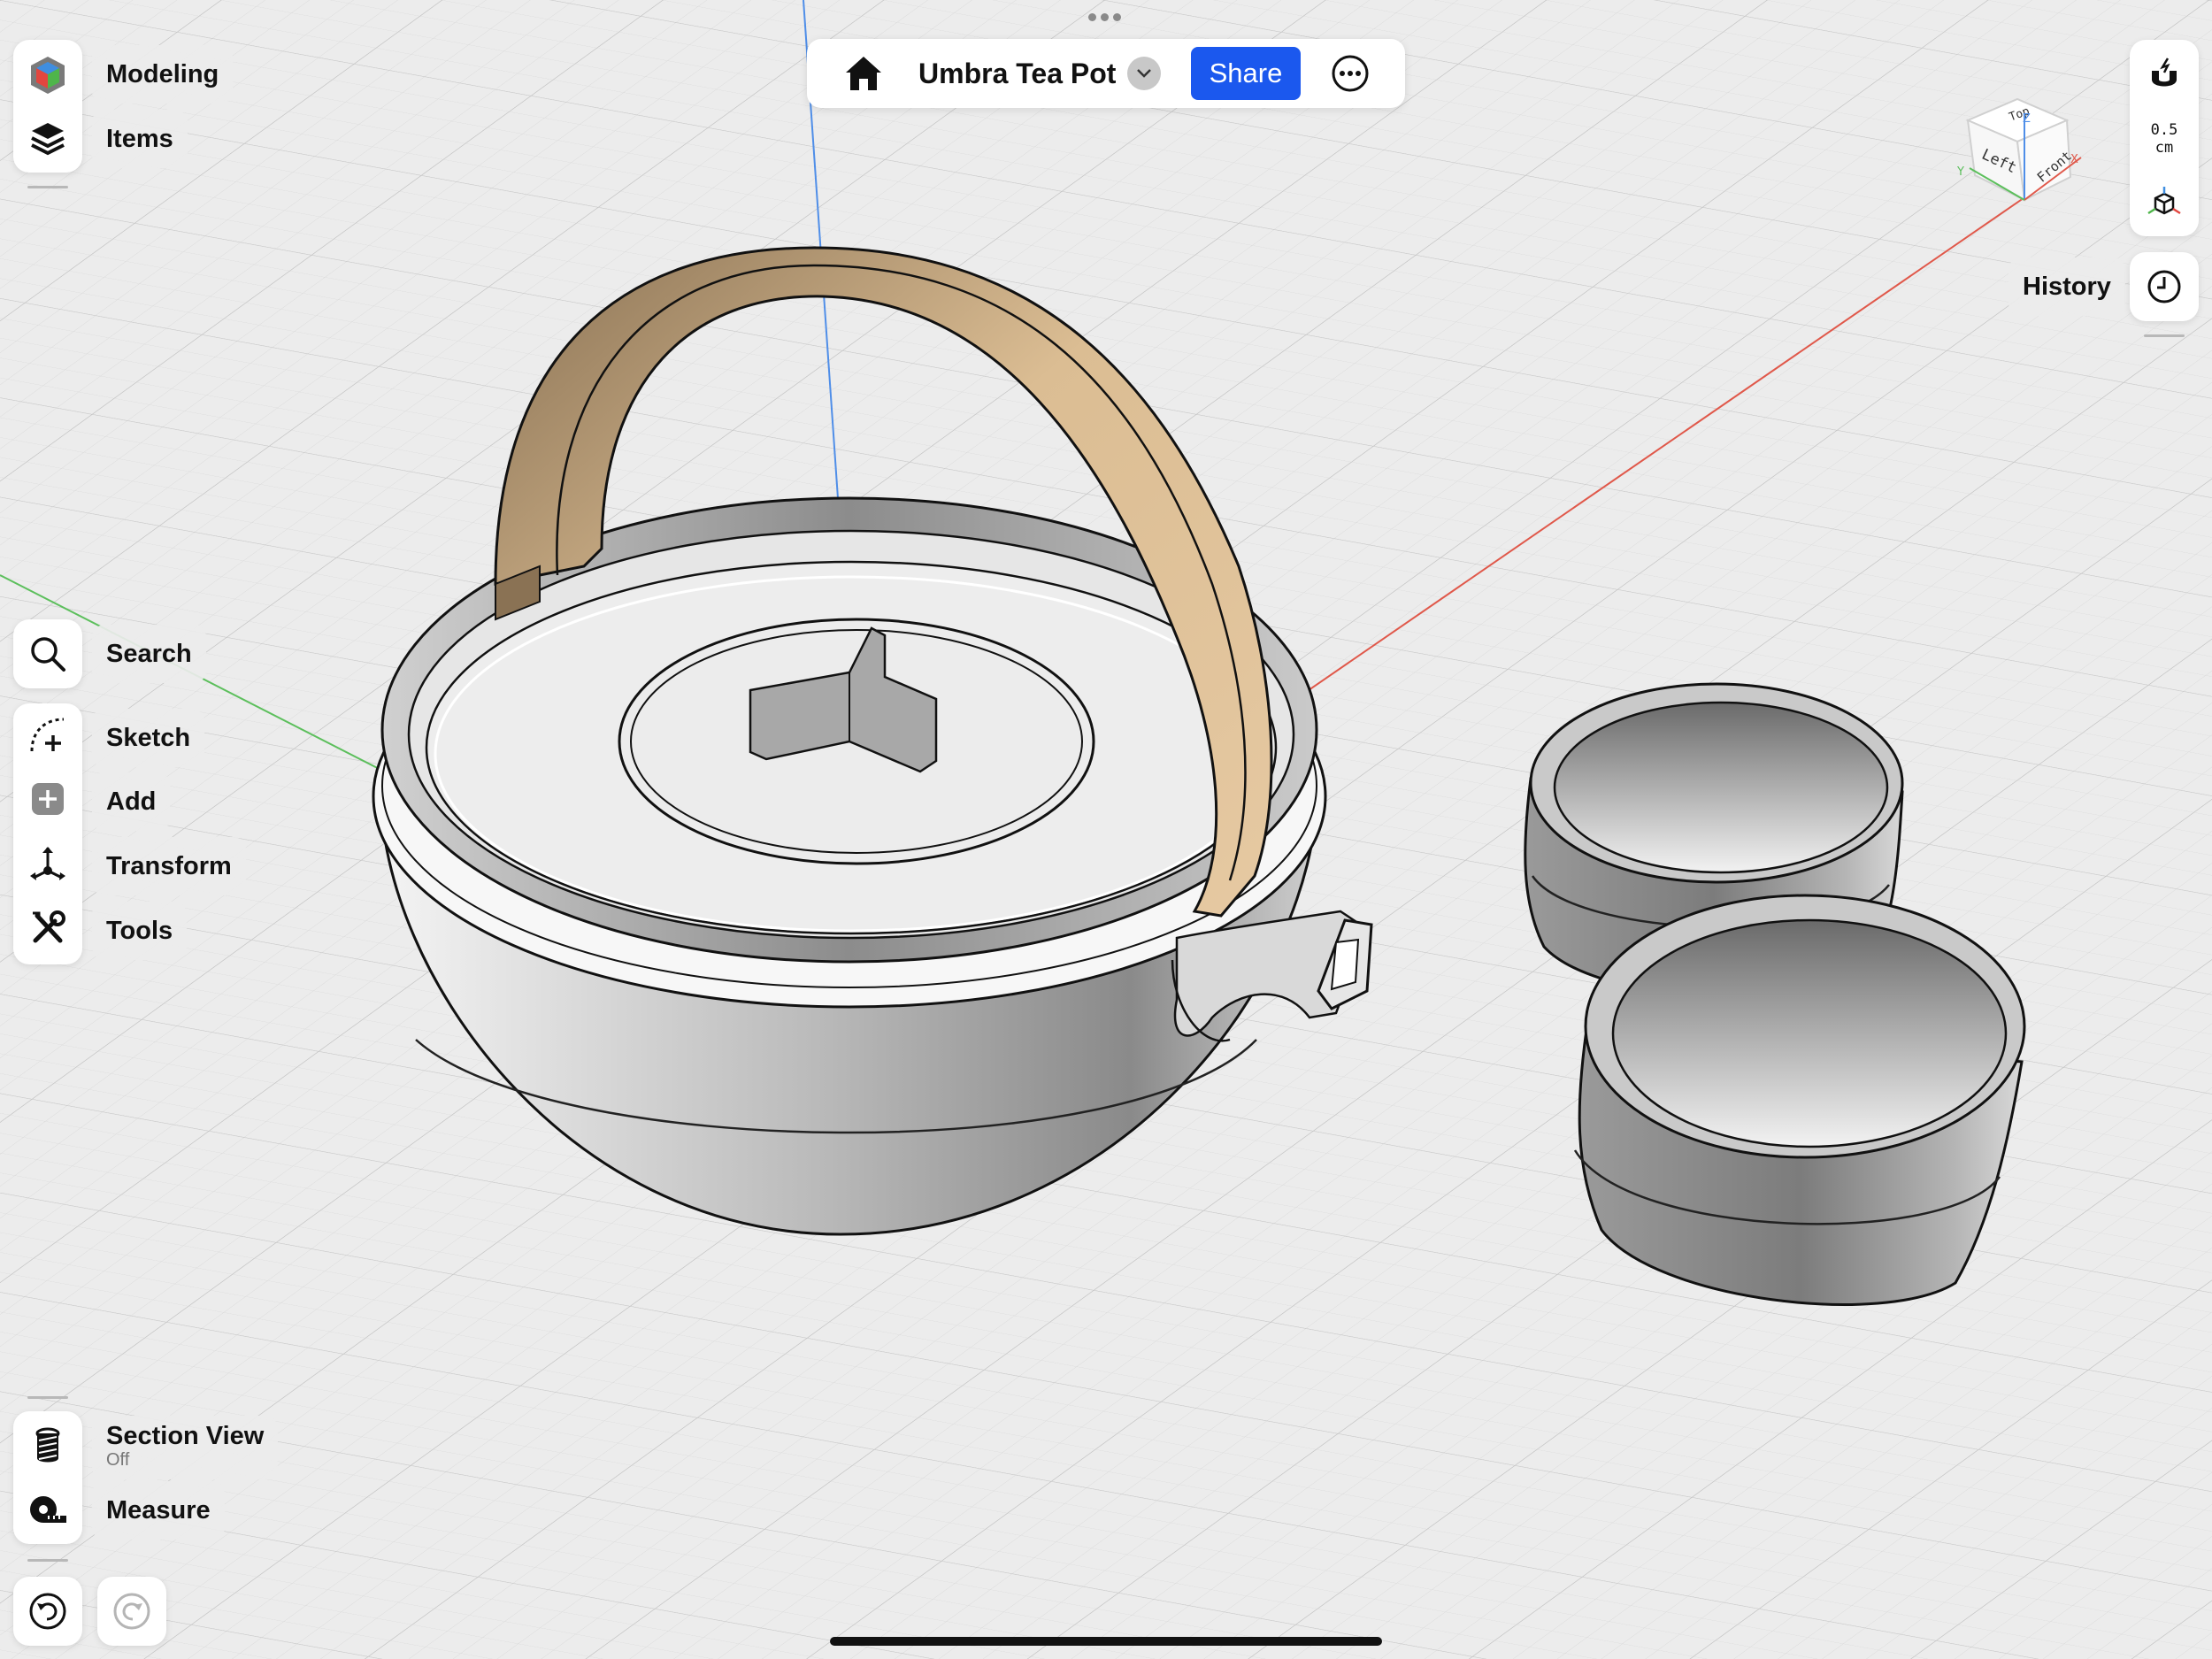 The height and width of the screenshot is (1659, 2212). I want to click on undo-button, so click(48, 1612).